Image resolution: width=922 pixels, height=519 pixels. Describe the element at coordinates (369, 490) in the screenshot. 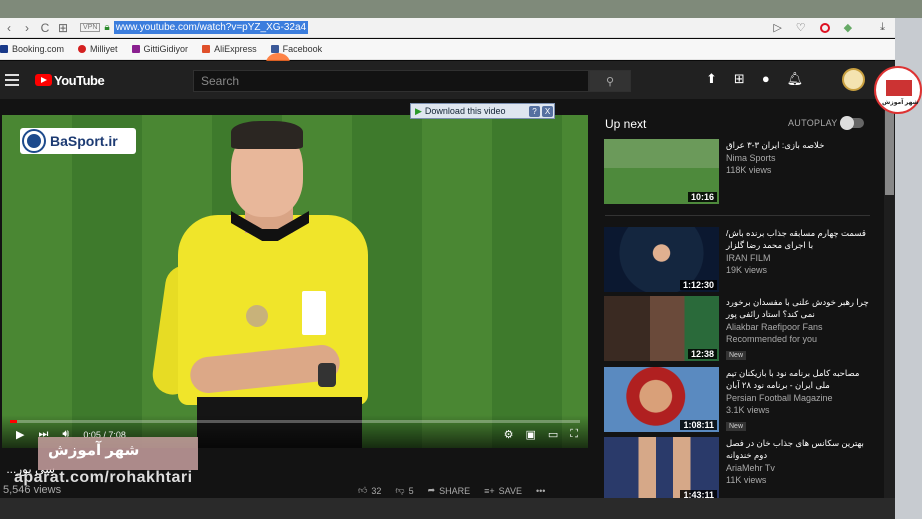

I see `like-button: 👍︎ 32` at that location.